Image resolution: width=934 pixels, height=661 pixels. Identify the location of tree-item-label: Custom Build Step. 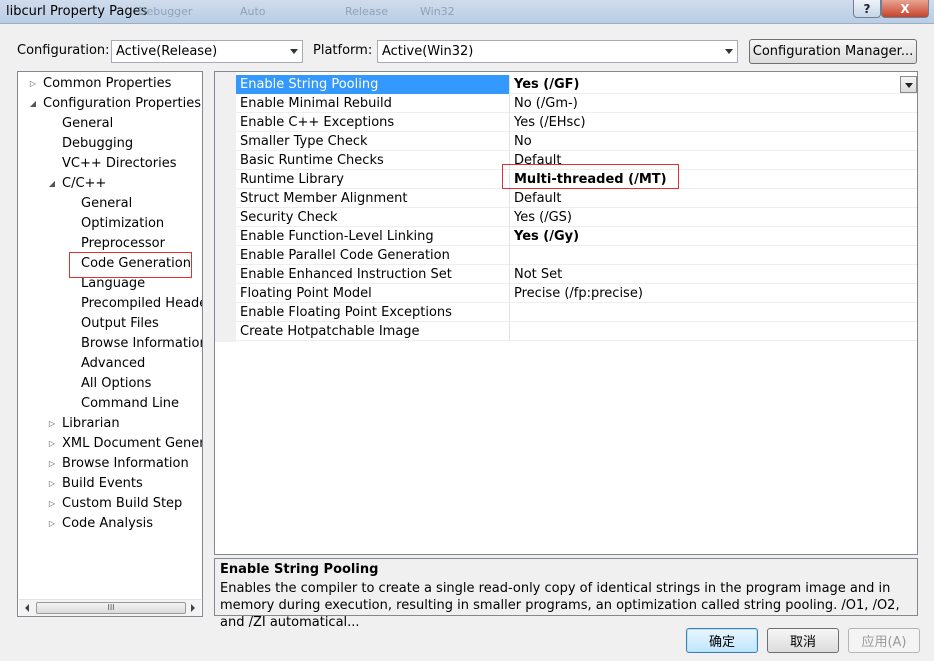
(122, 503).